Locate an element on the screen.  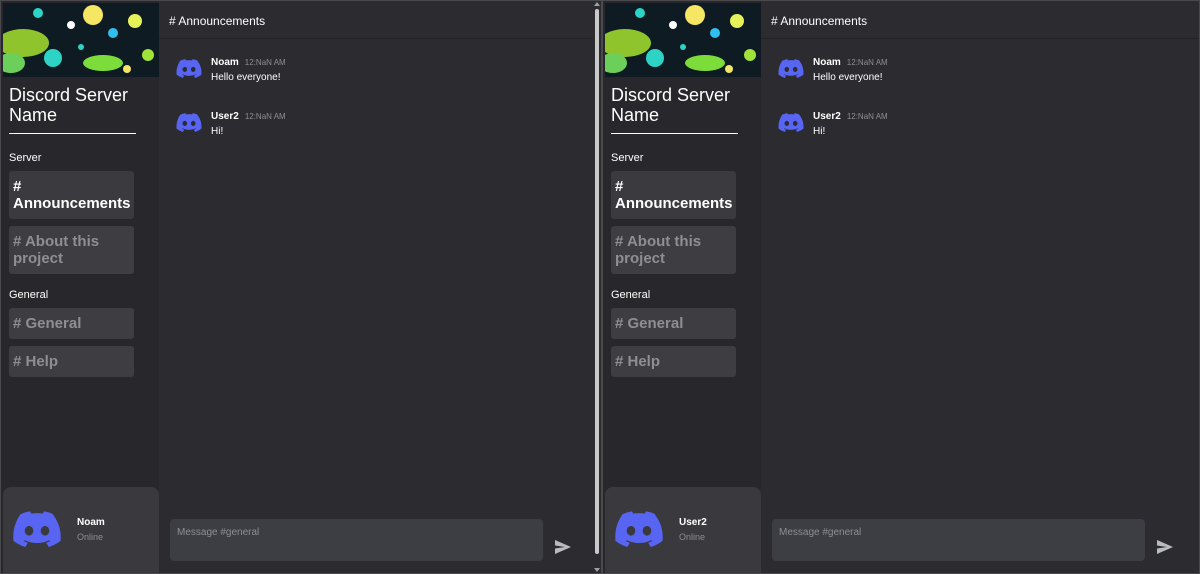
scroll-down-arrow-icon is located at coordinates (597, 570).